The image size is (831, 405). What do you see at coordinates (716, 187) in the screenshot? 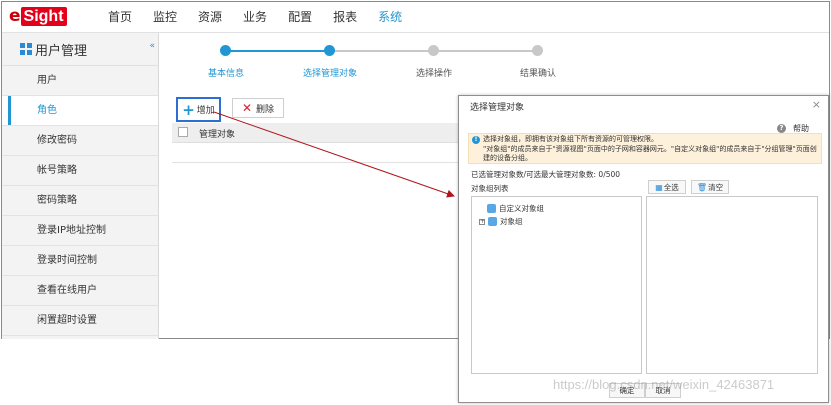
I see `clear-label: 清空` at bounding box center [716, 187].